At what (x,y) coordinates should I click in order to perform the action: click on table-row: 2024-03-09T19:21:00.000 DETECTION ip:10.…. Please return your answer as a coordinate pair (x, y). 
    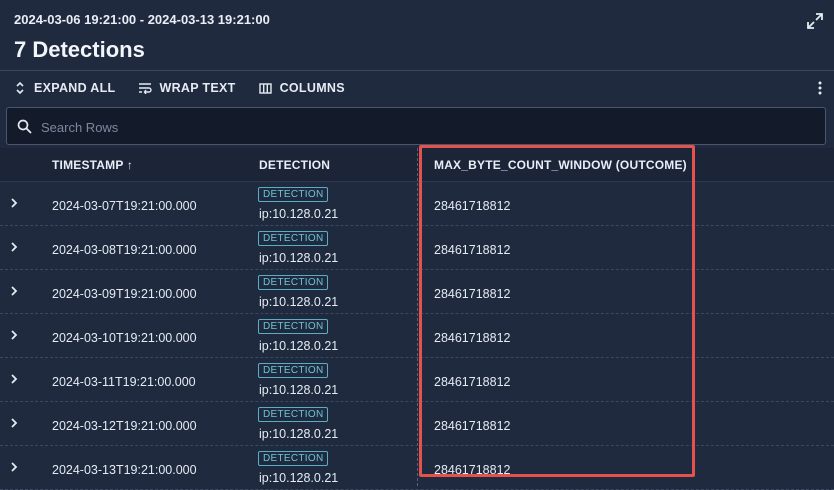
    Looking at the image, I should click on (417, 292).